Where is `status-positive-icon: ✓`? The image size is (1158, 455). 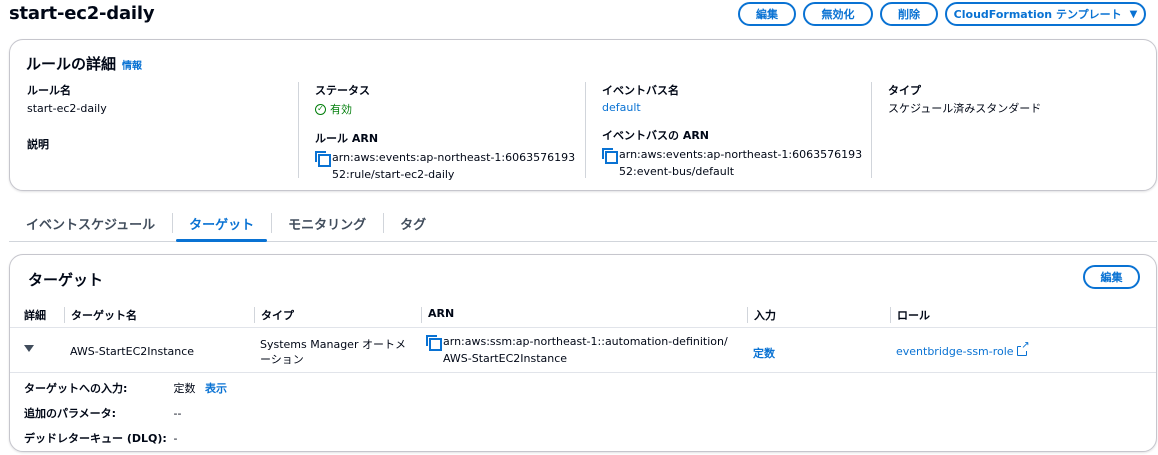 status-positive-icon: ✓ is located at coordinates (320, 109).